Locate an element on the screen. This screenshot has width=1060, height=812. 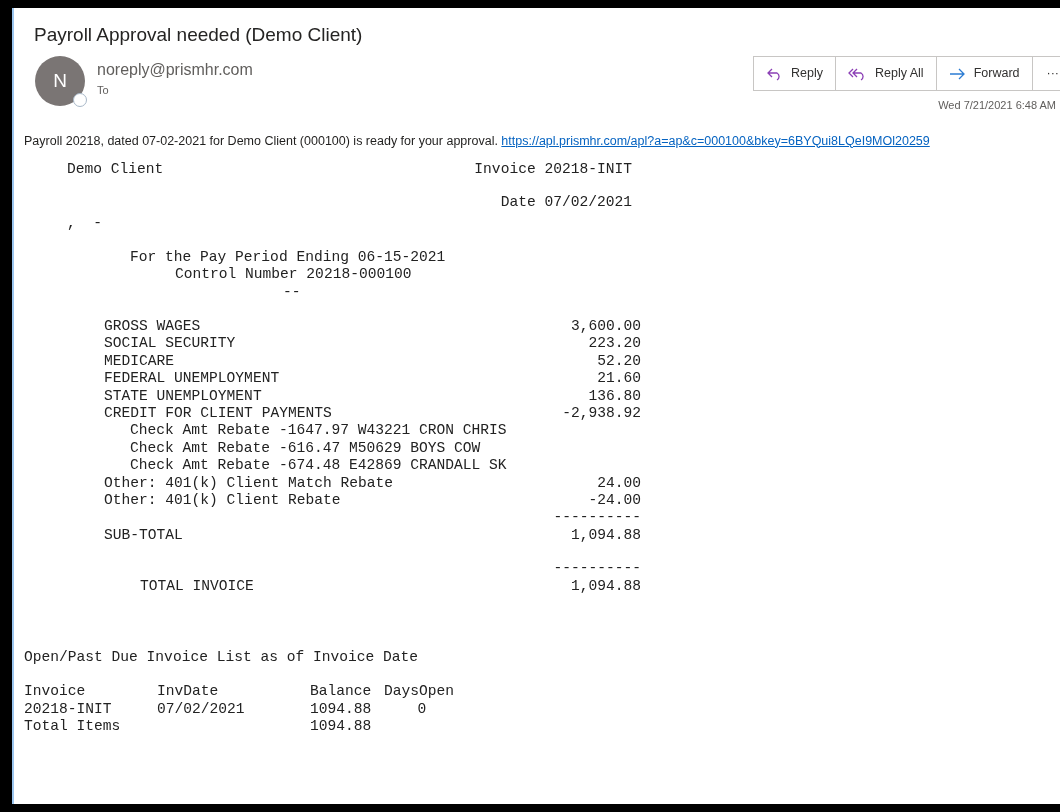
sender-address: noreply@prismhr.com is located at coordinates (175, 70).